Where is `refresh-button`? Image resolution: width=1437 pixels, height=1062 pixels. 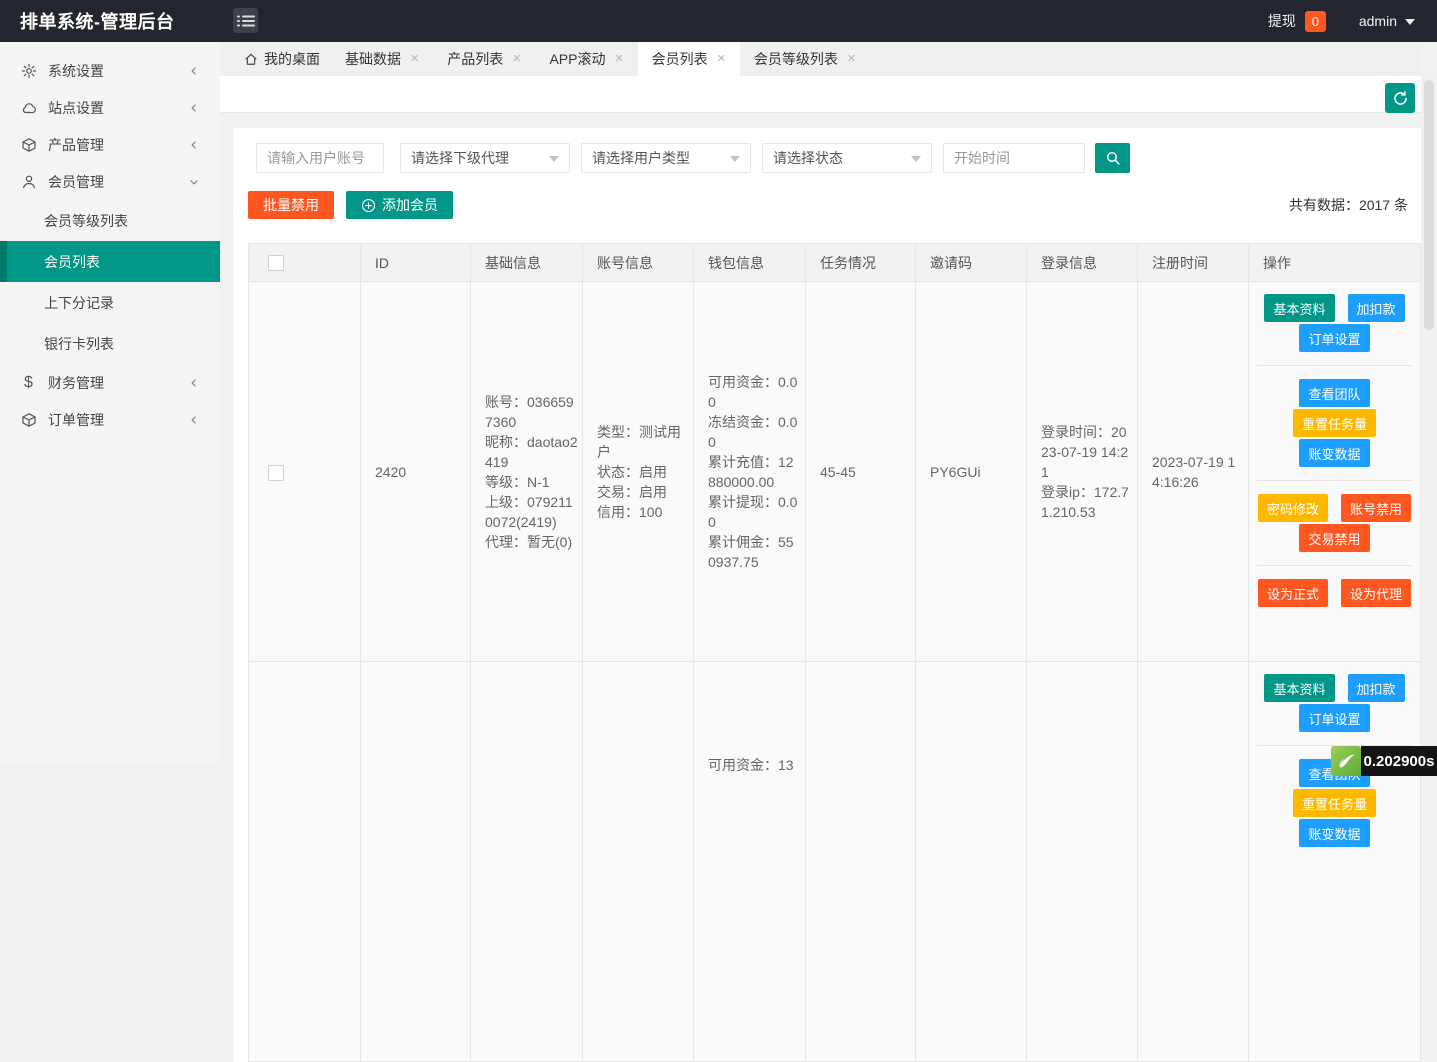 refresh-button is located at coordinates (1400, 98).